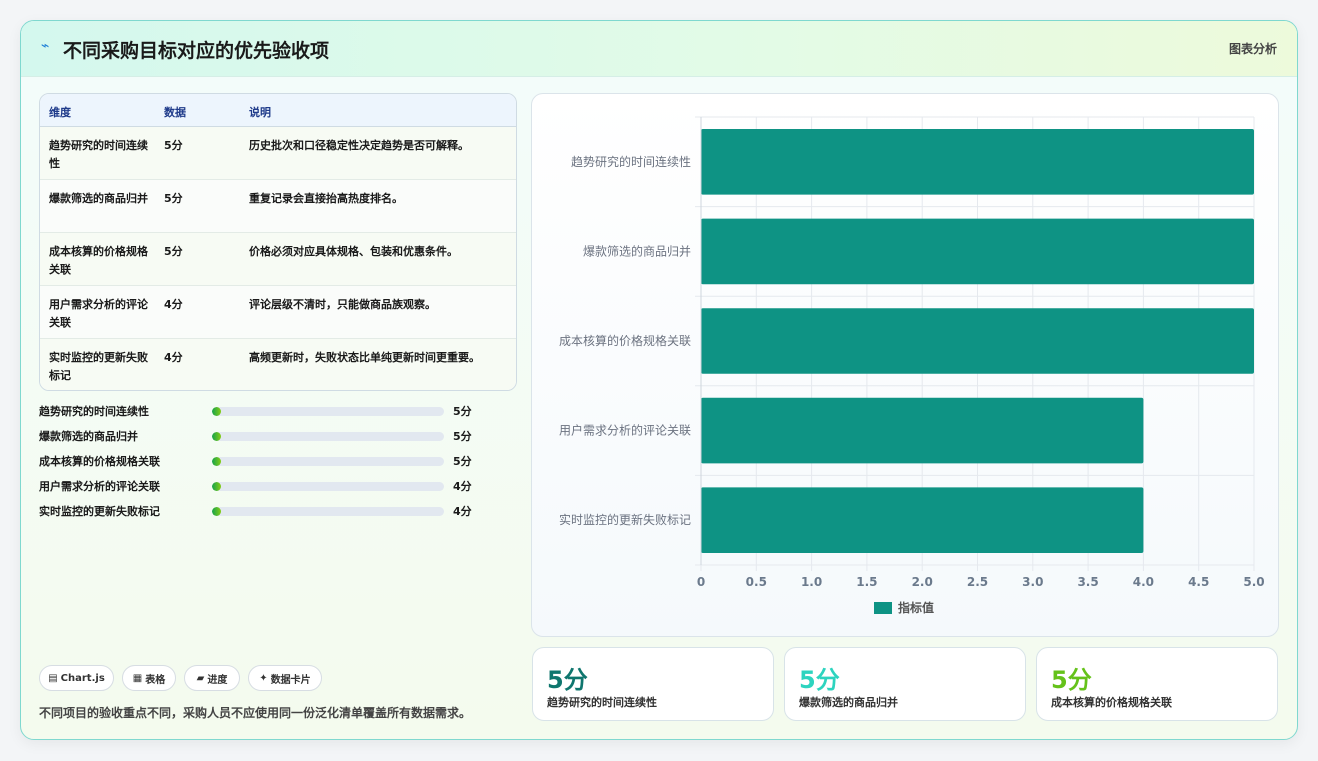  I want to click on column-header-description: 说明, so click(260, 112).